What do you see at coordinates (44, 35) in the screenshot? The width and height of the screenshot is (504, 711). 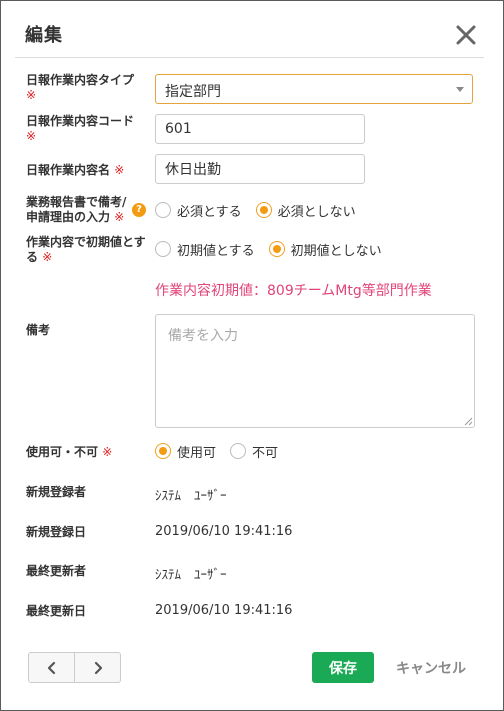 I see `dialog-title: 編集` at bounding box center [44, 35].